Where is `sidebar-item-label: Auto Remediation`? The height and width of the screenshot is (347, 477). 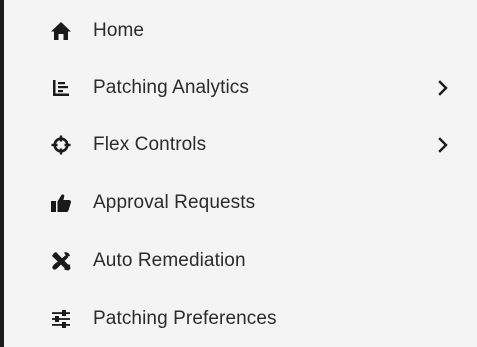
sidebar-item-label: Auto Remediation is located at coordinates (169, 260).